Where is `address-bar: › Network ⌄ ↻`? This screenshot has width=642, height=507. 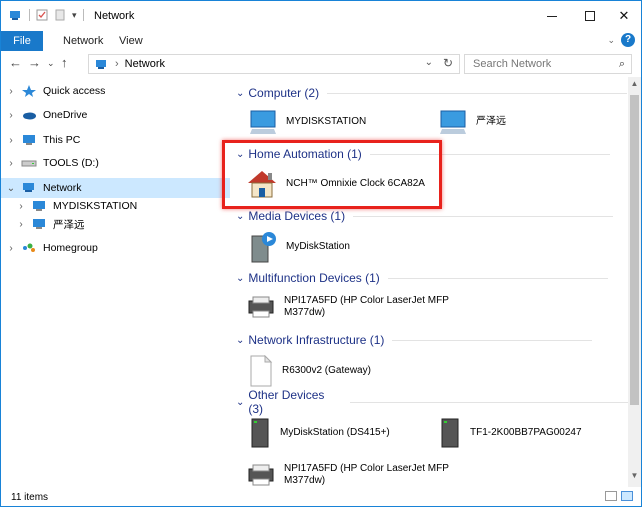
address-bar: › Network ⌄ ↻ is located at coordinates (274, 64).